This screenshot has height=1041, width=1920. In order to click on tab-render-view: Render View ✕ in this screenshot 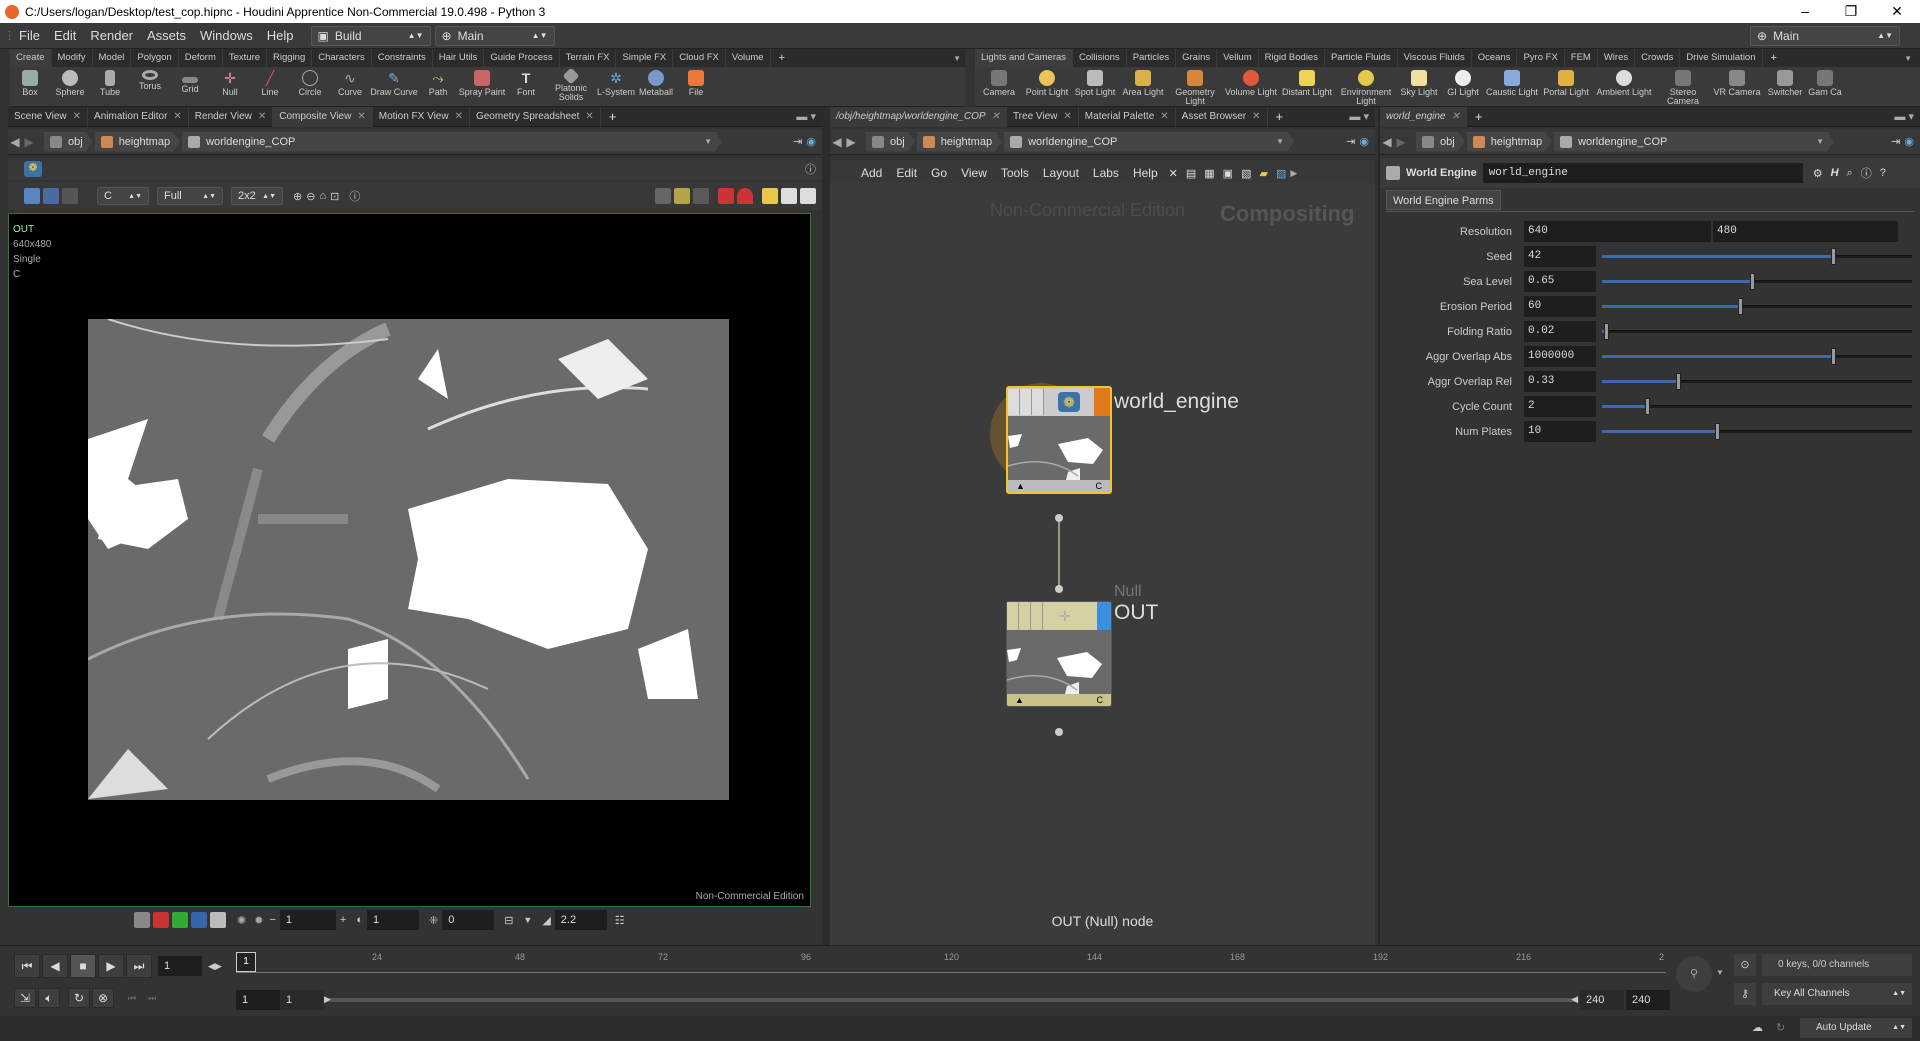, I will do `click(231, 116)`.